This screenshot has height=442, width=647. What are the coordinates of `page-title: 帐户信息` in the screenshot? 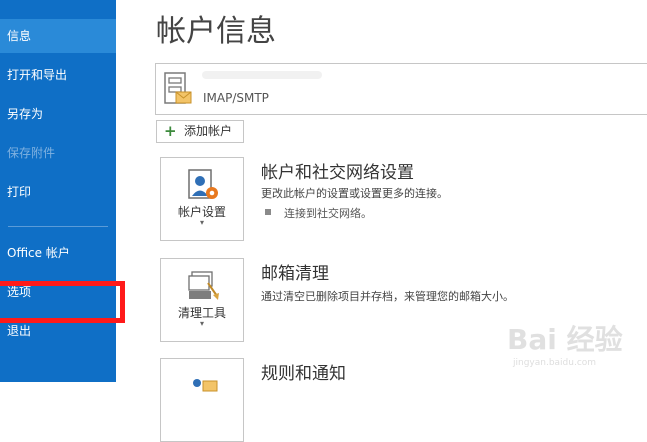 It's located at (216, 31).